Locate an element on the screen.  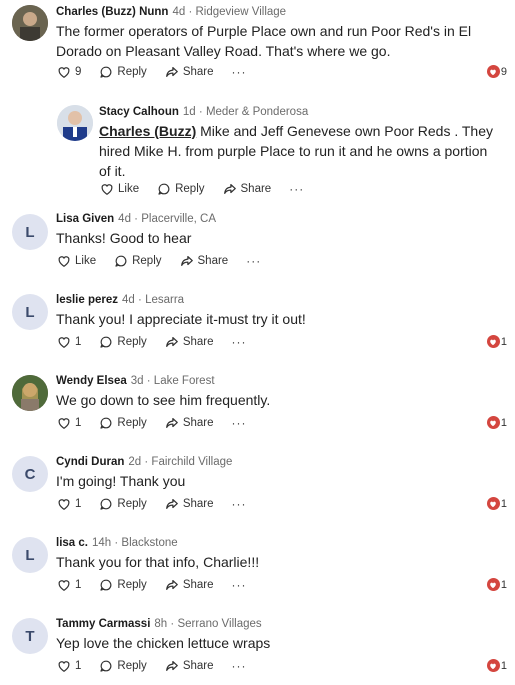
location: Lesarra is located at coordinates (164, 300).